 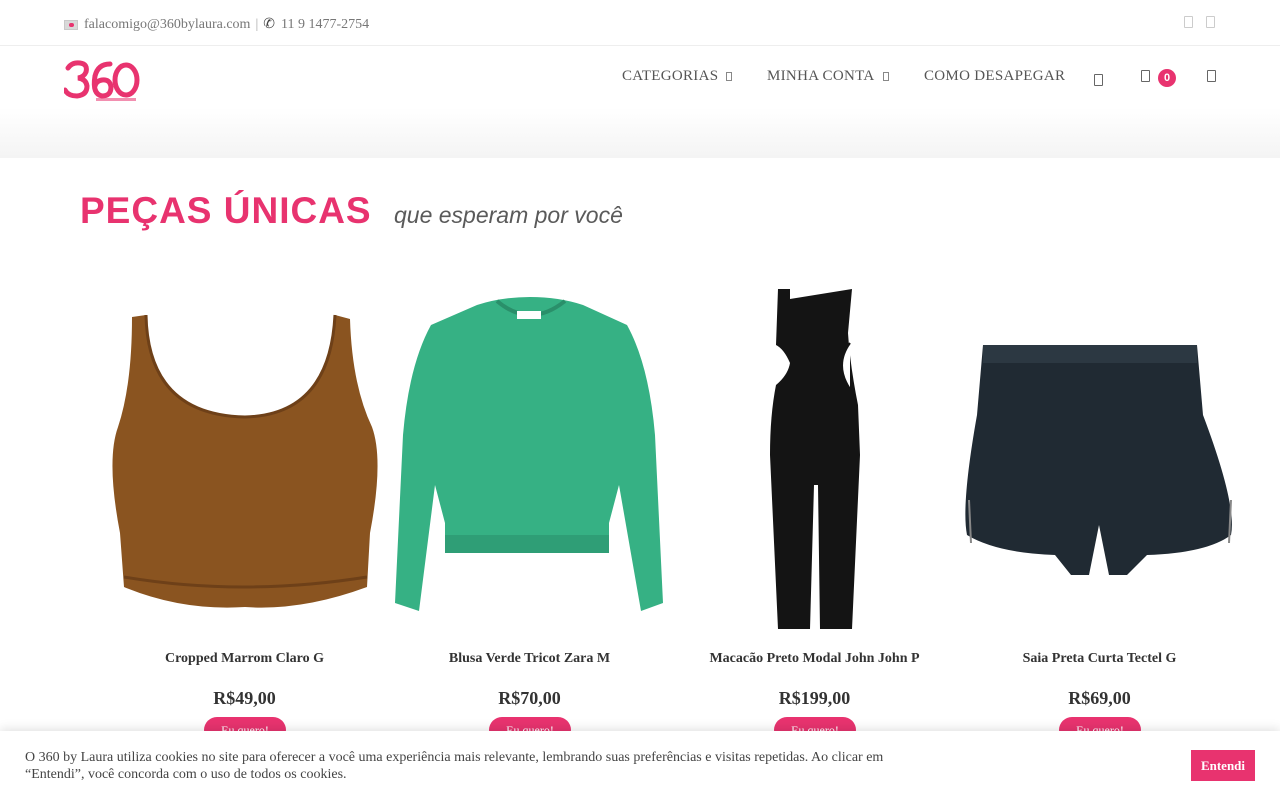 What do you see at coordinates (1167, 78) in the screenshot?
I see `cart-count-badge: 0` at bounding box center [1167, 78].